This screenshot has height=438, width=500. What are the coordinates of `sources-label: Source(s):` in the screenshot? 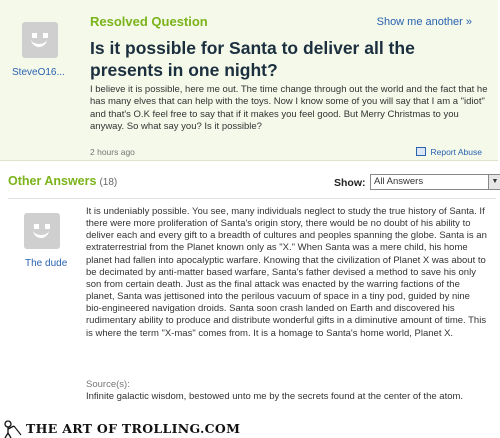 It's located at (108, 384).